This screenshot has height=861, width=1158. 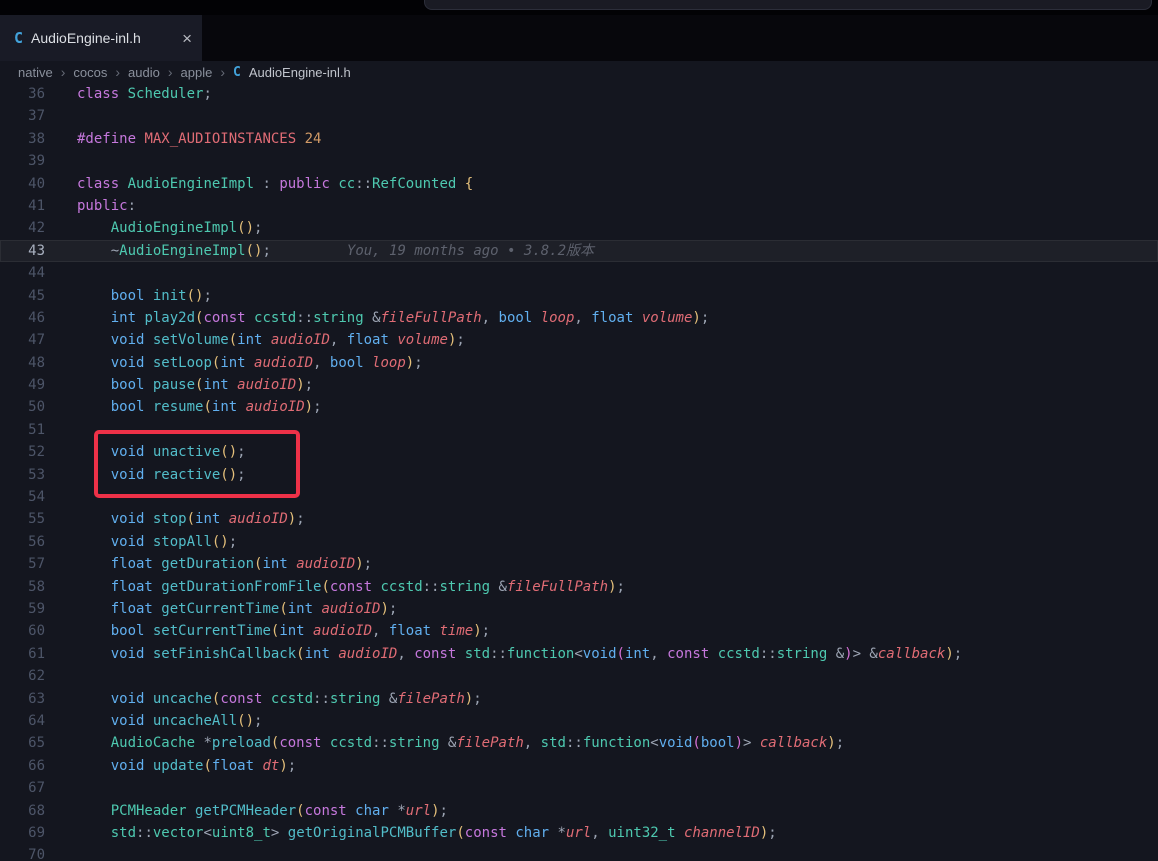 What do you see at coordinates (187, 38) in the screenshot?
I see `tab-close-icon: ×` at bounding box center [187, 38].